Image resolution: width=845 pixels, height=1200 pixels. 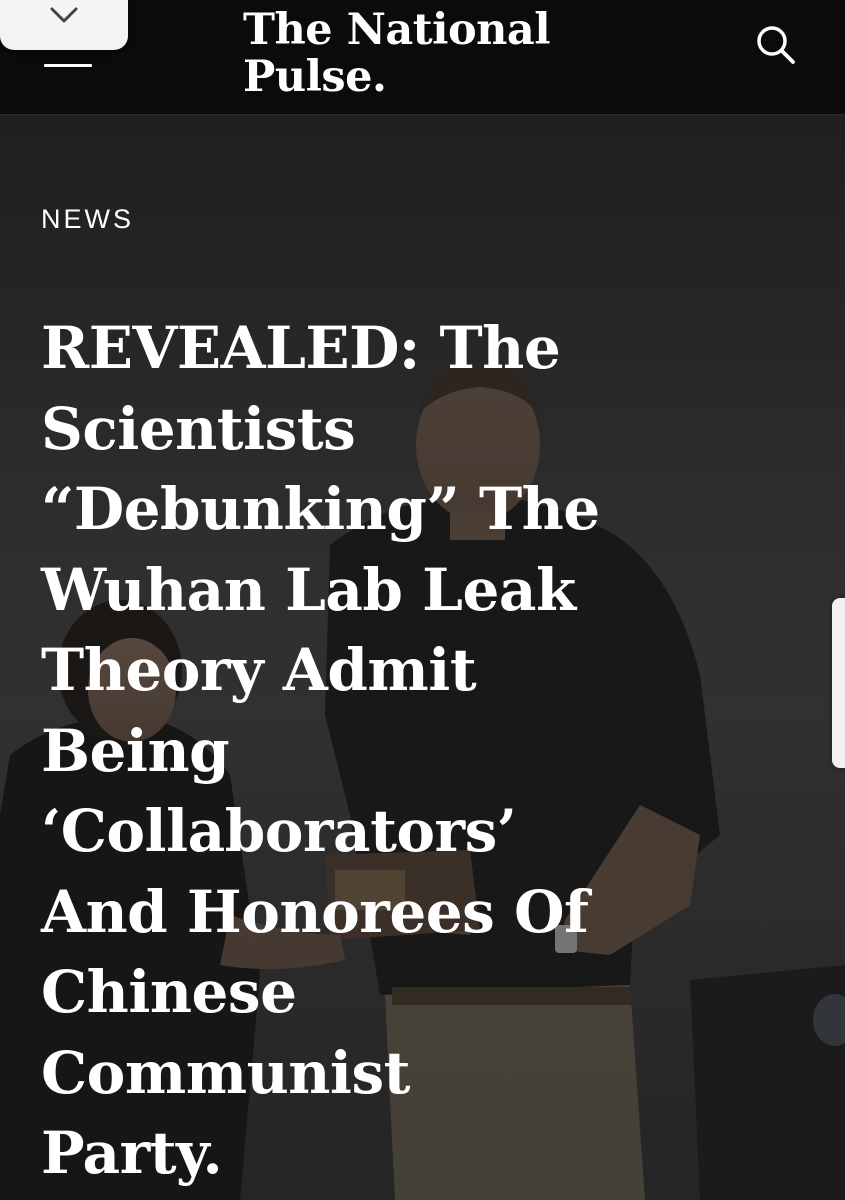 What do you see at coordinates (87, 219) in the screenshot?
I see `category-label: NEWS` at bounding box center [87, 219].